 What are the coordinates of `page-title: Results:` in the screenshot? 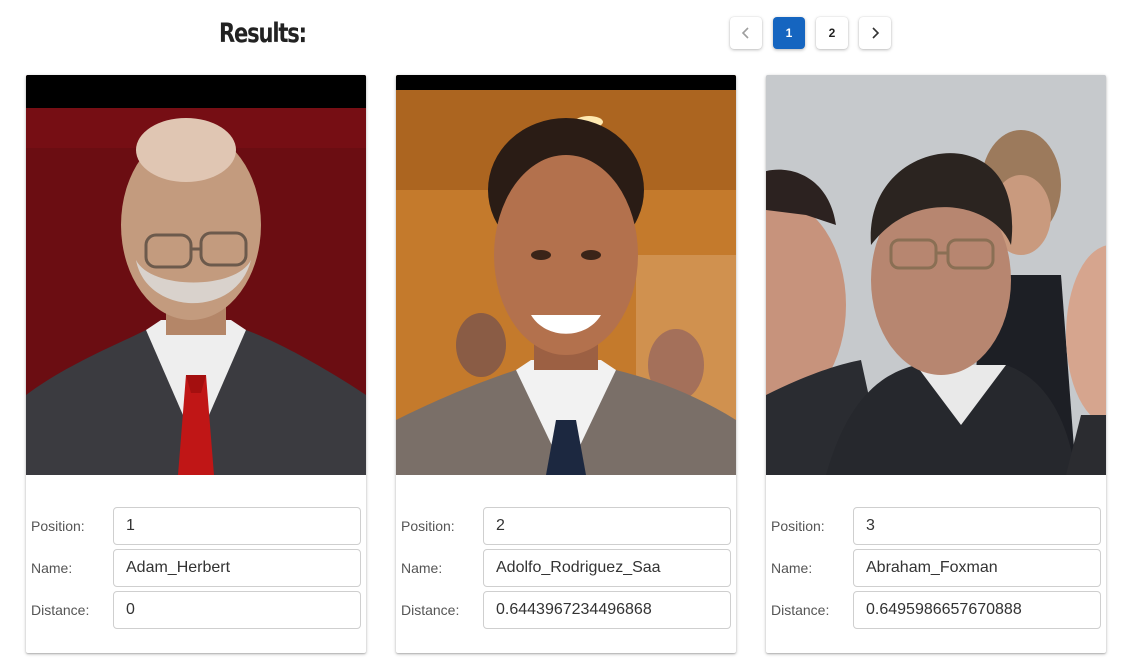 It's located at (263, 33).